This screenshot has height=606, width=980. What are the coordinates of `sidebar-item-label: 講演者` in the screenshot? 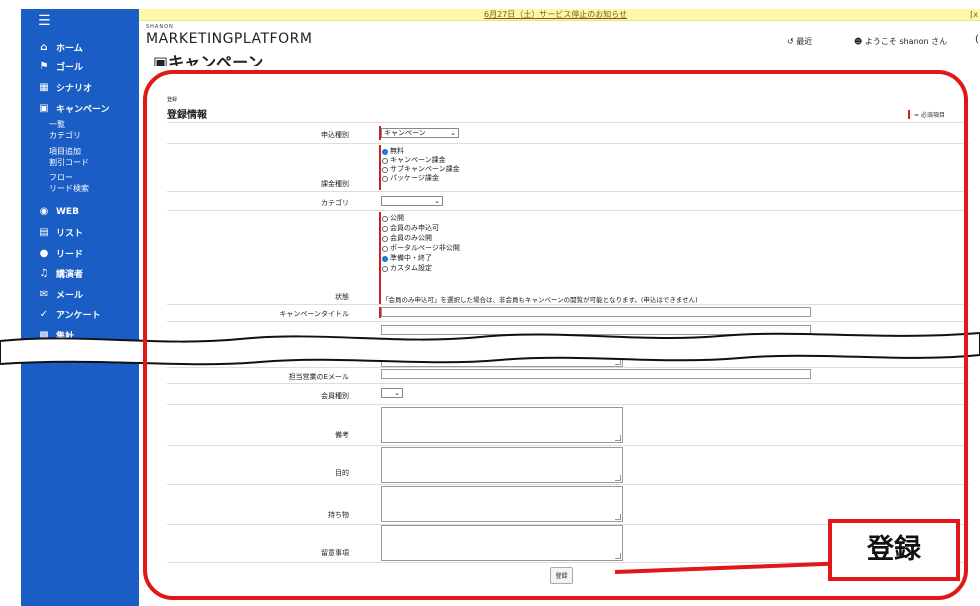 It's located at (70, 275).